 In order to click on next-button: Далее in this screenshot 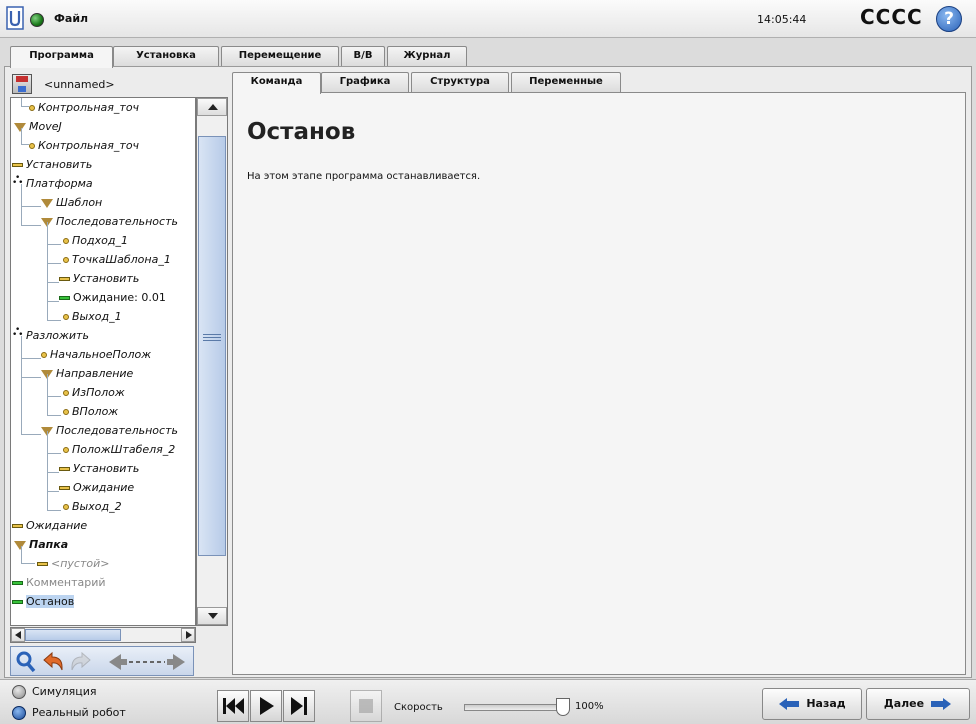, I will do `click(918, 704)`.